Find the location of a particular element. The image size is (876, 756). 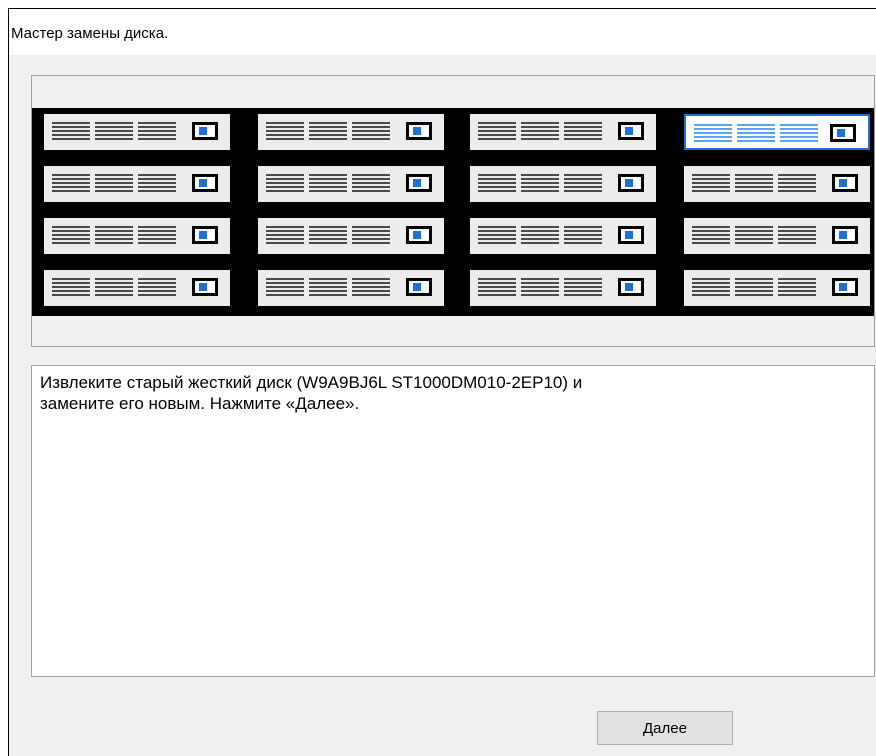

next-button: Далее is located at coordinates (665, 728).